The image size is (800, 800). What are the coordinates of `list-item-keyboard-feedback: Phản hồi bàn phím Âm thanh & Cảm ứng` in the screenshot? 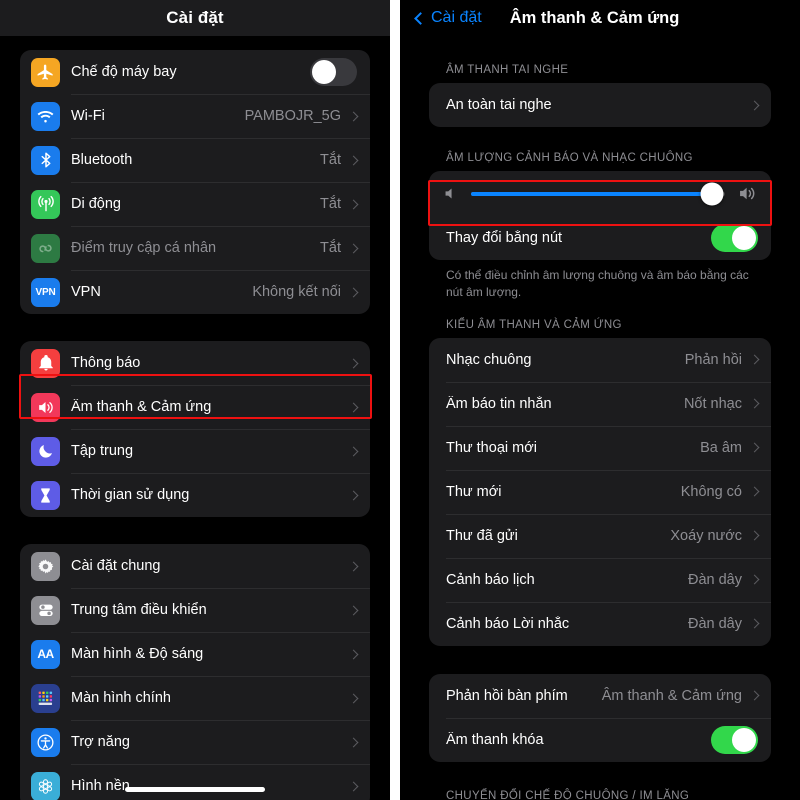 It's located at (600, 696).